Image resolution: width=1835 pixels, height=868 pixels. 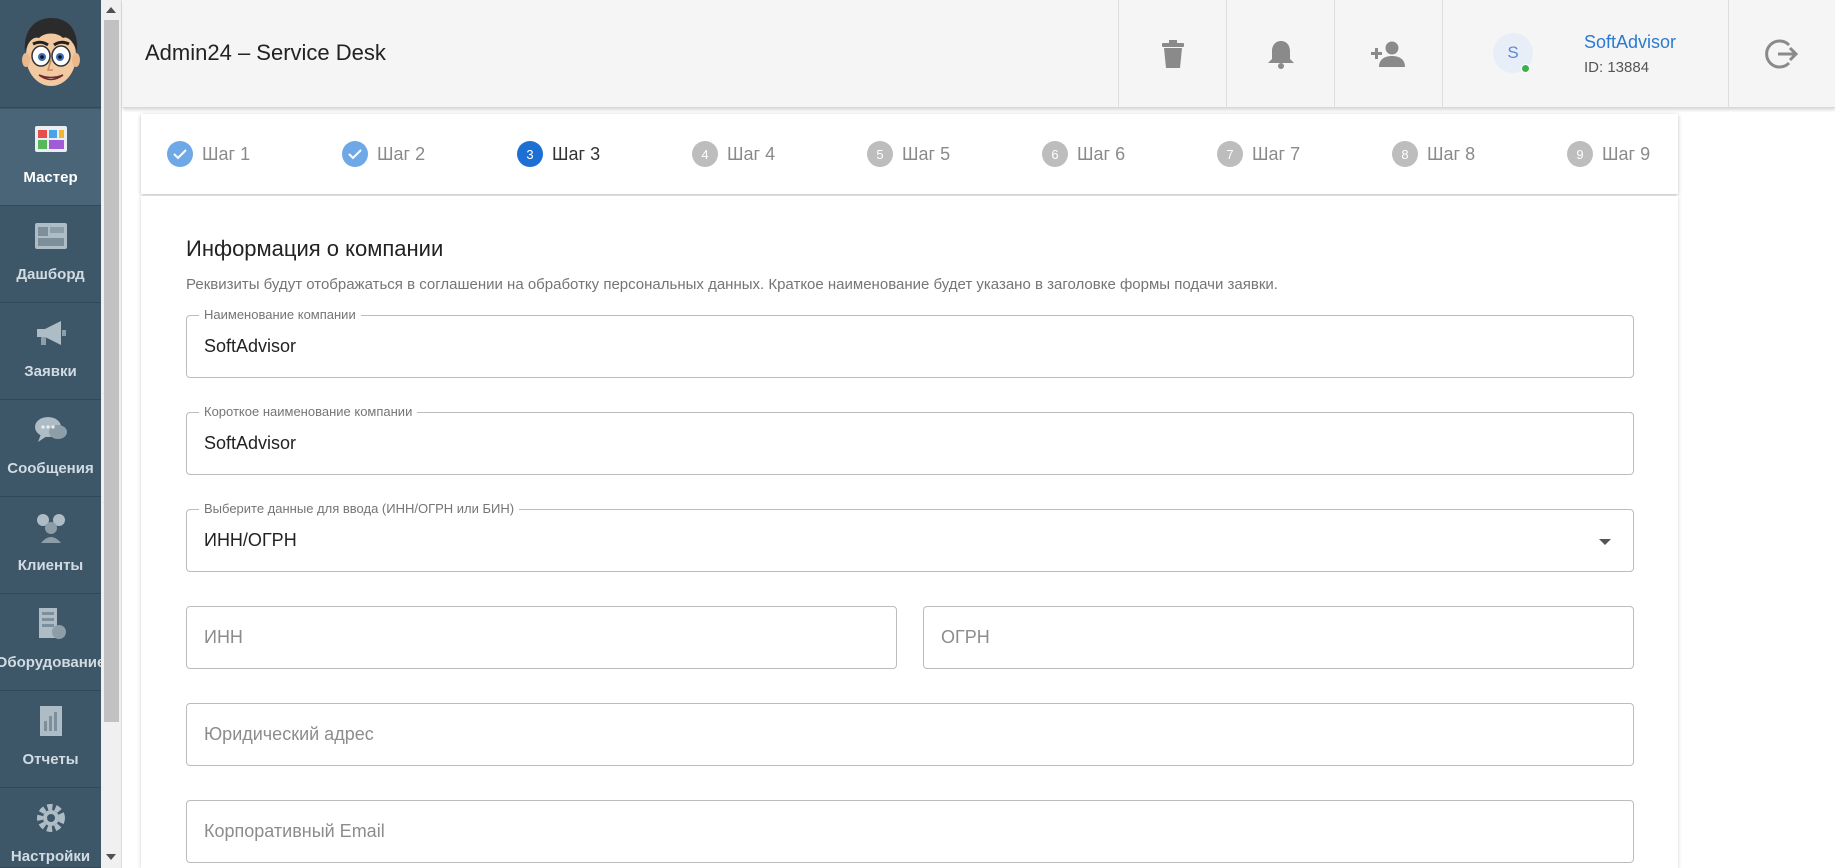 I want to click on inn-input, so click(x=541, y=637).